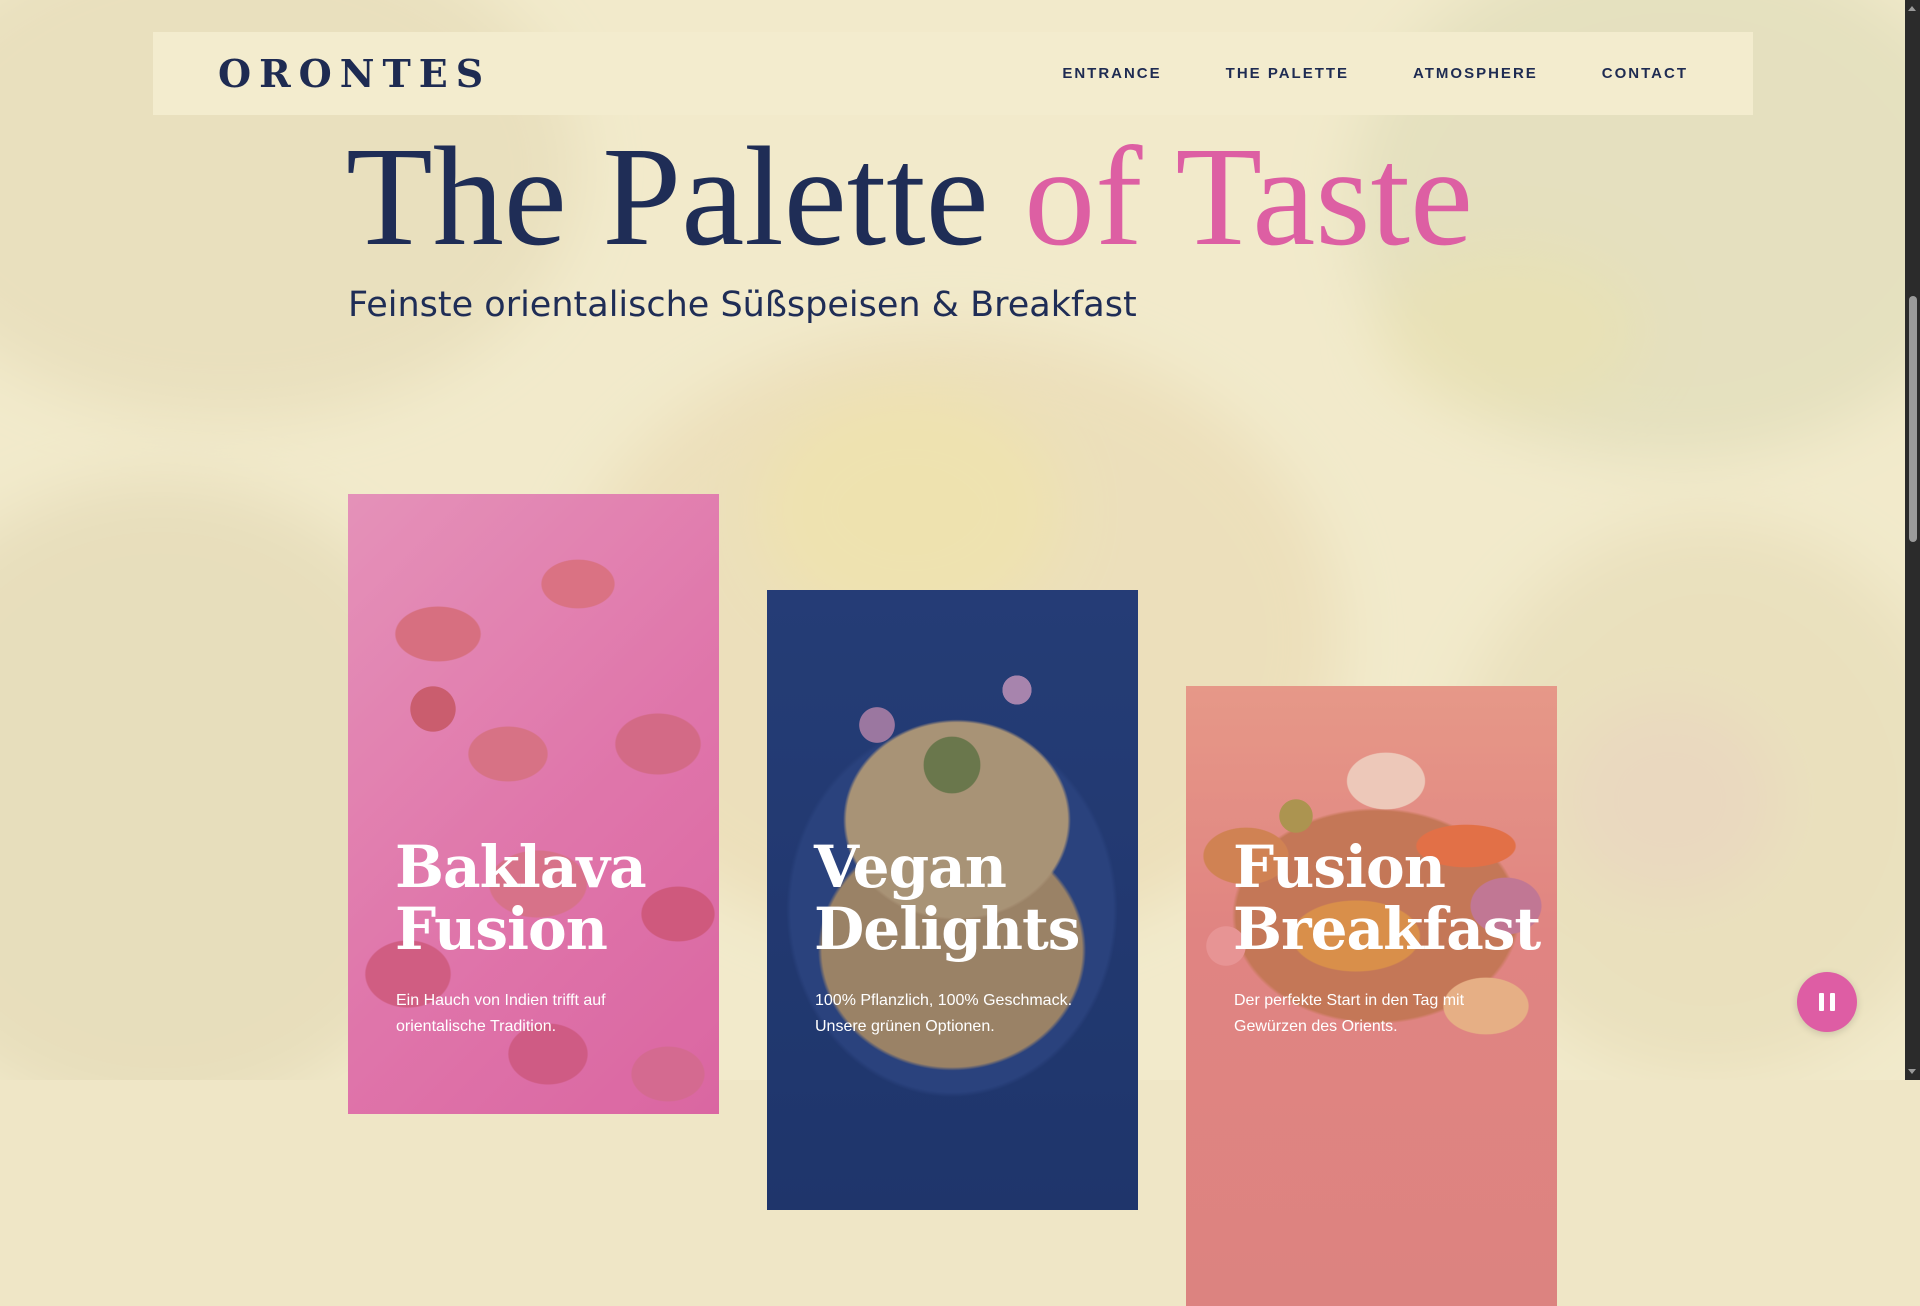  Describe the element at coordinates (1912, 1071) in the screenshot. I see `scroll-down-arrow-icon` at that location.